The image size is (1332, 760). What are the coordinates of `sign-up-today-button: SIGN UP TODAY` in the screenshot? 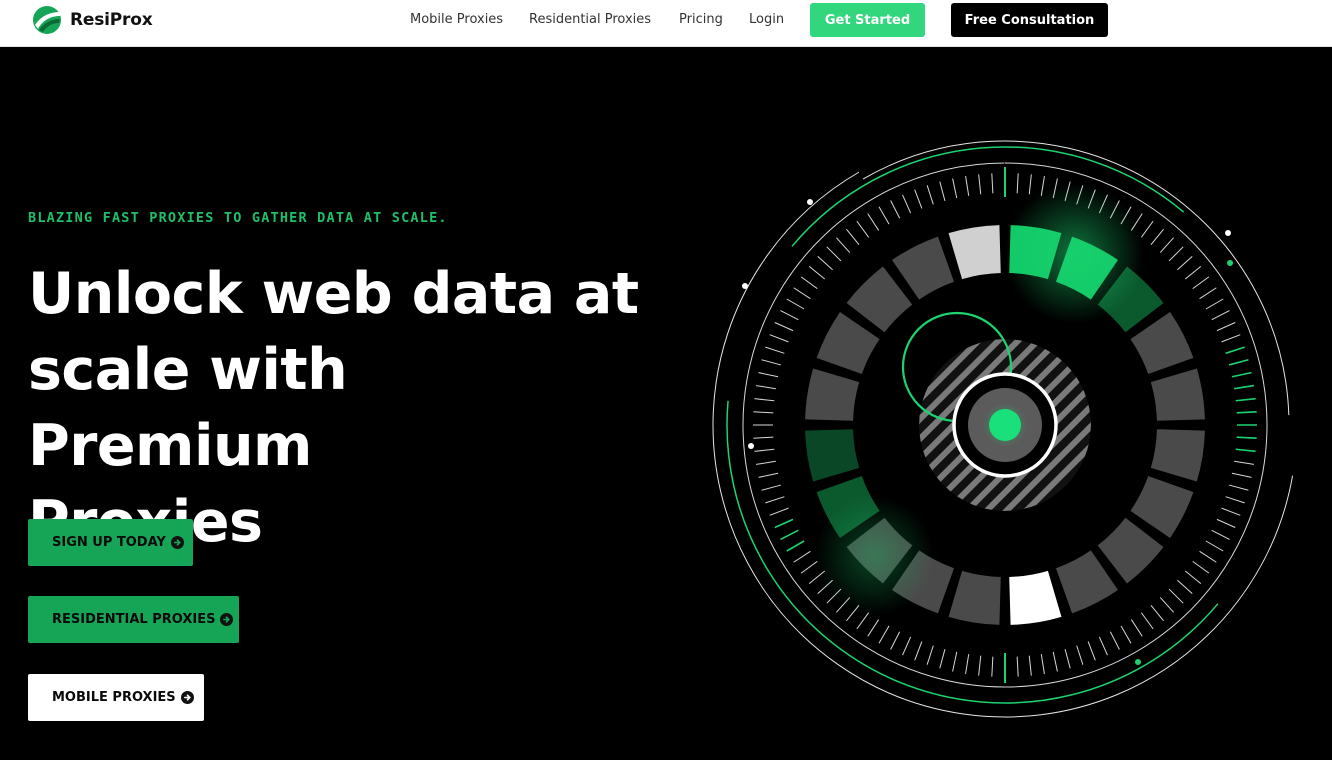 It's located at (110, 542).